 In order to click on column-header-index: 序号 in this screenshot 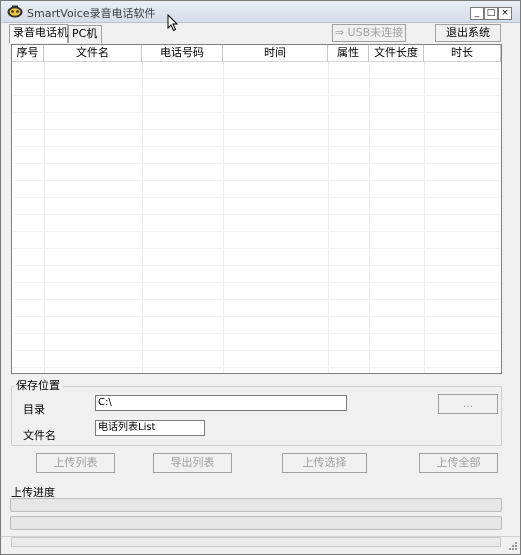, I will do `click(28, 53)`.